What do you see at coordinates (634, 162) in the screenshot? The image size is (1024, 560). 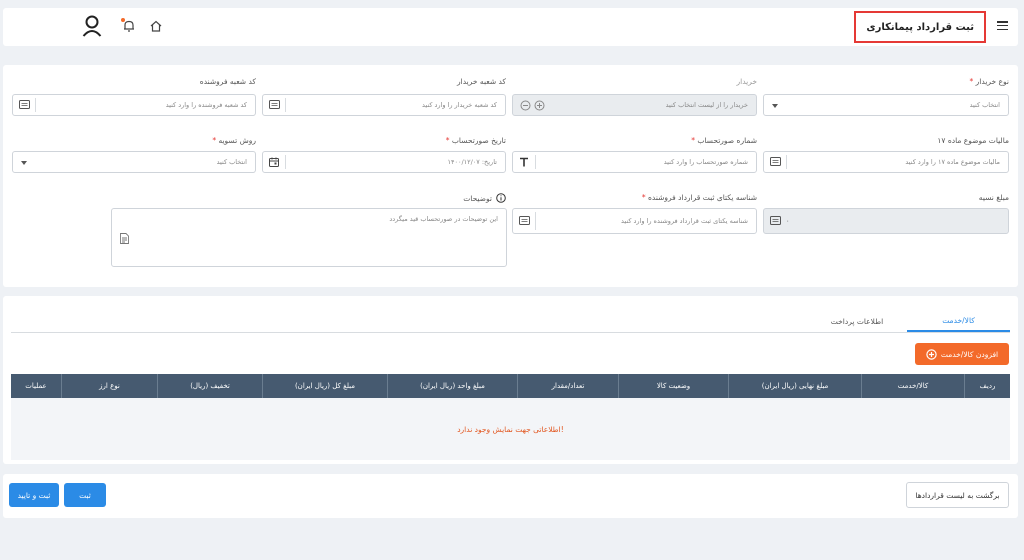 I see `invoice-number-input: شماره صورتحساب را وارد کنید` at bounding box center [634, 162].